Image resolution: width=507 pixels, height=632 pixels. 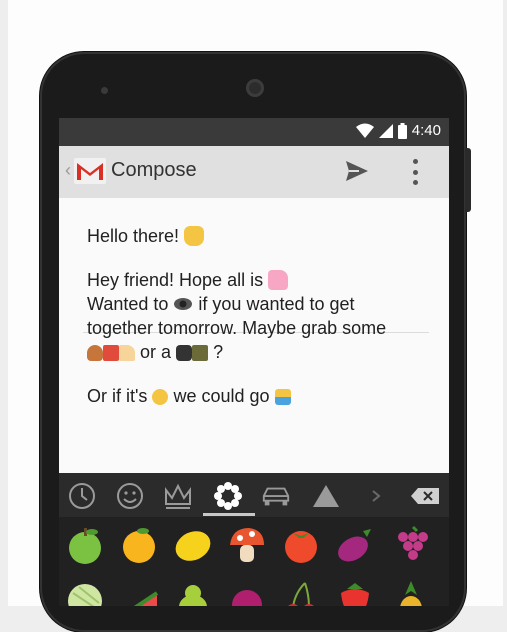 I want to click on back-arrow-icon: ‹, so click(x=68, y=170).